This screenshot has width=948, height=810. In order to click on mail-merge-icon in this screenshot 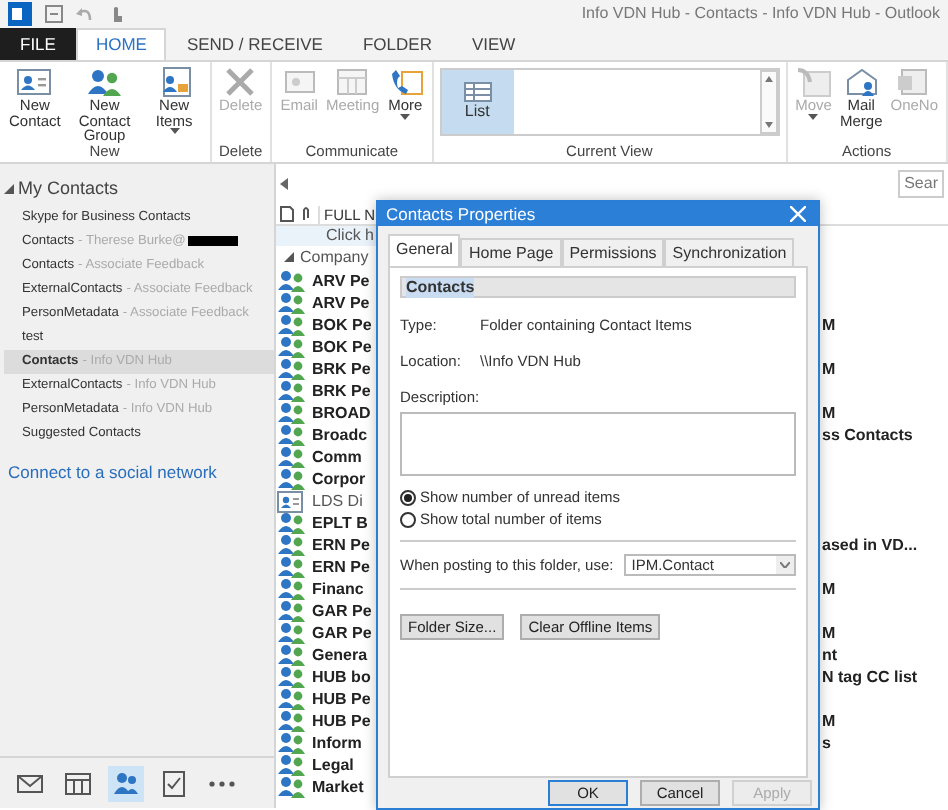, I will do `click(861, 82)`.